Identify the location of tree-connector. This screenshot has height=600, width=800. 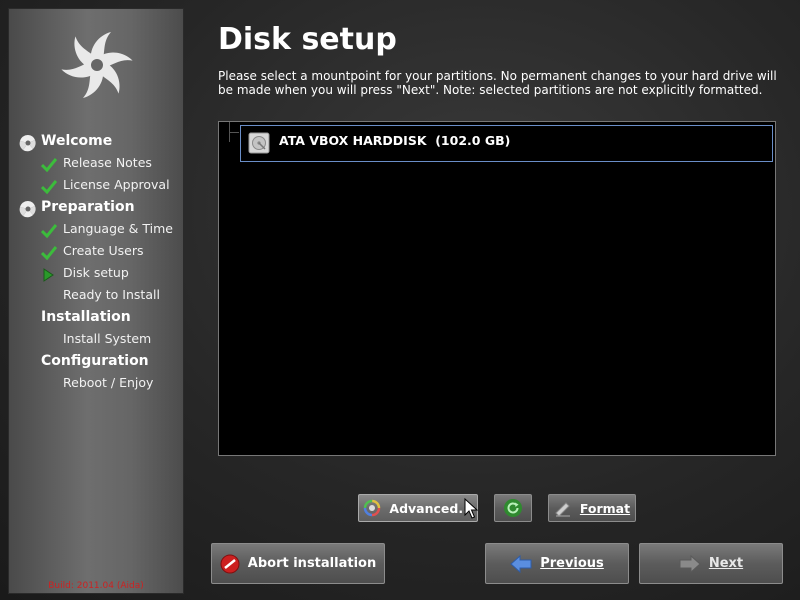
(234, 132).